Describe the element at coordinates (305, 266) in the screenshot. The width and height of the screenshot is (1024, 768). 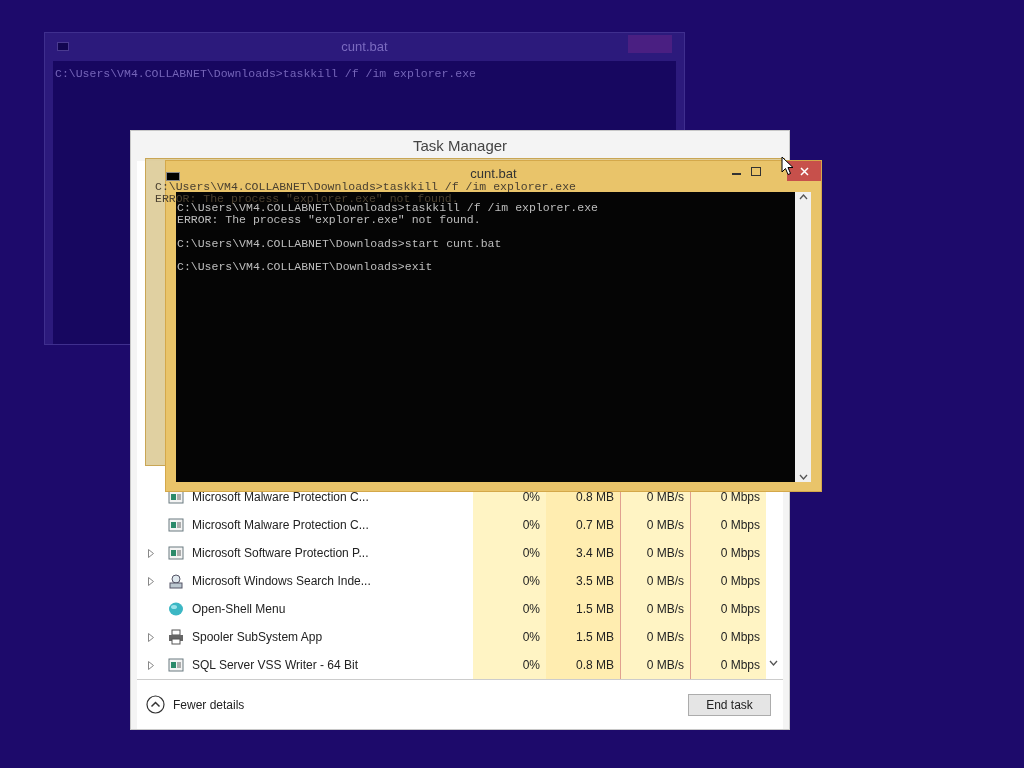
I see `console-line: C:\Users\VM4.COLLABNET\Downloads>exit` at that location.